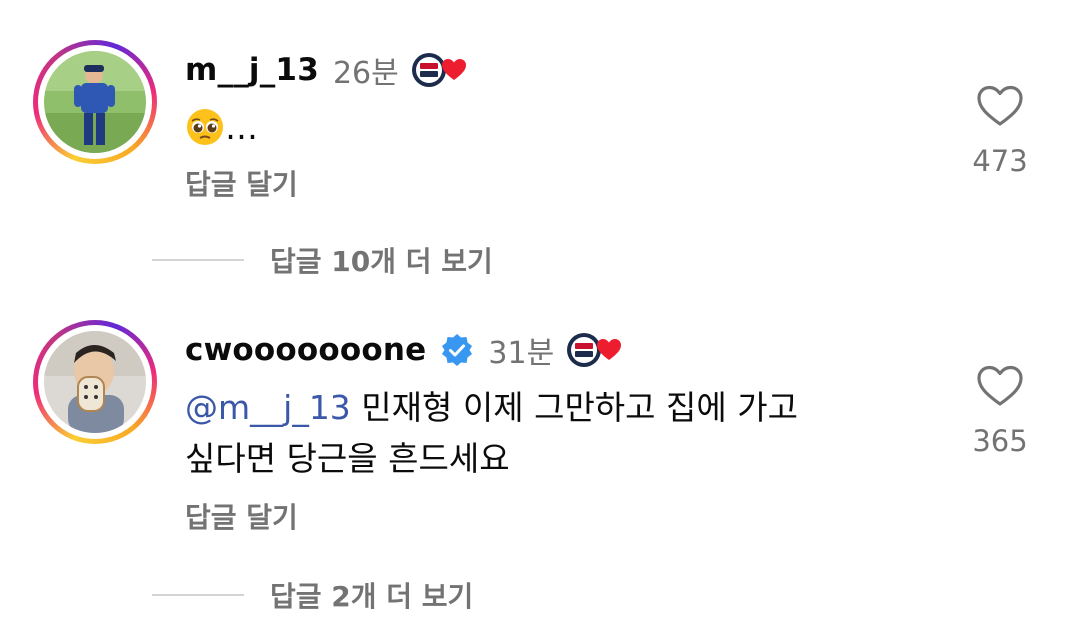 This screenshot has height=636, width=1080. I want to click on view-more-replies-button: 답글 10개 더 보기, so click(322, 260).